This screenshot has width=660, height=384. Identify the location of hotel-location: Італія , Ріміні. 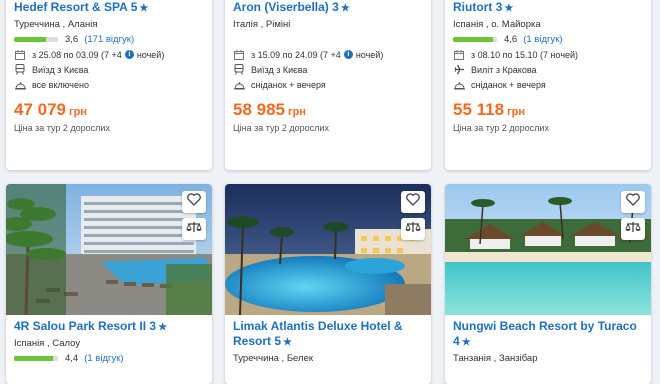
(262, 24).